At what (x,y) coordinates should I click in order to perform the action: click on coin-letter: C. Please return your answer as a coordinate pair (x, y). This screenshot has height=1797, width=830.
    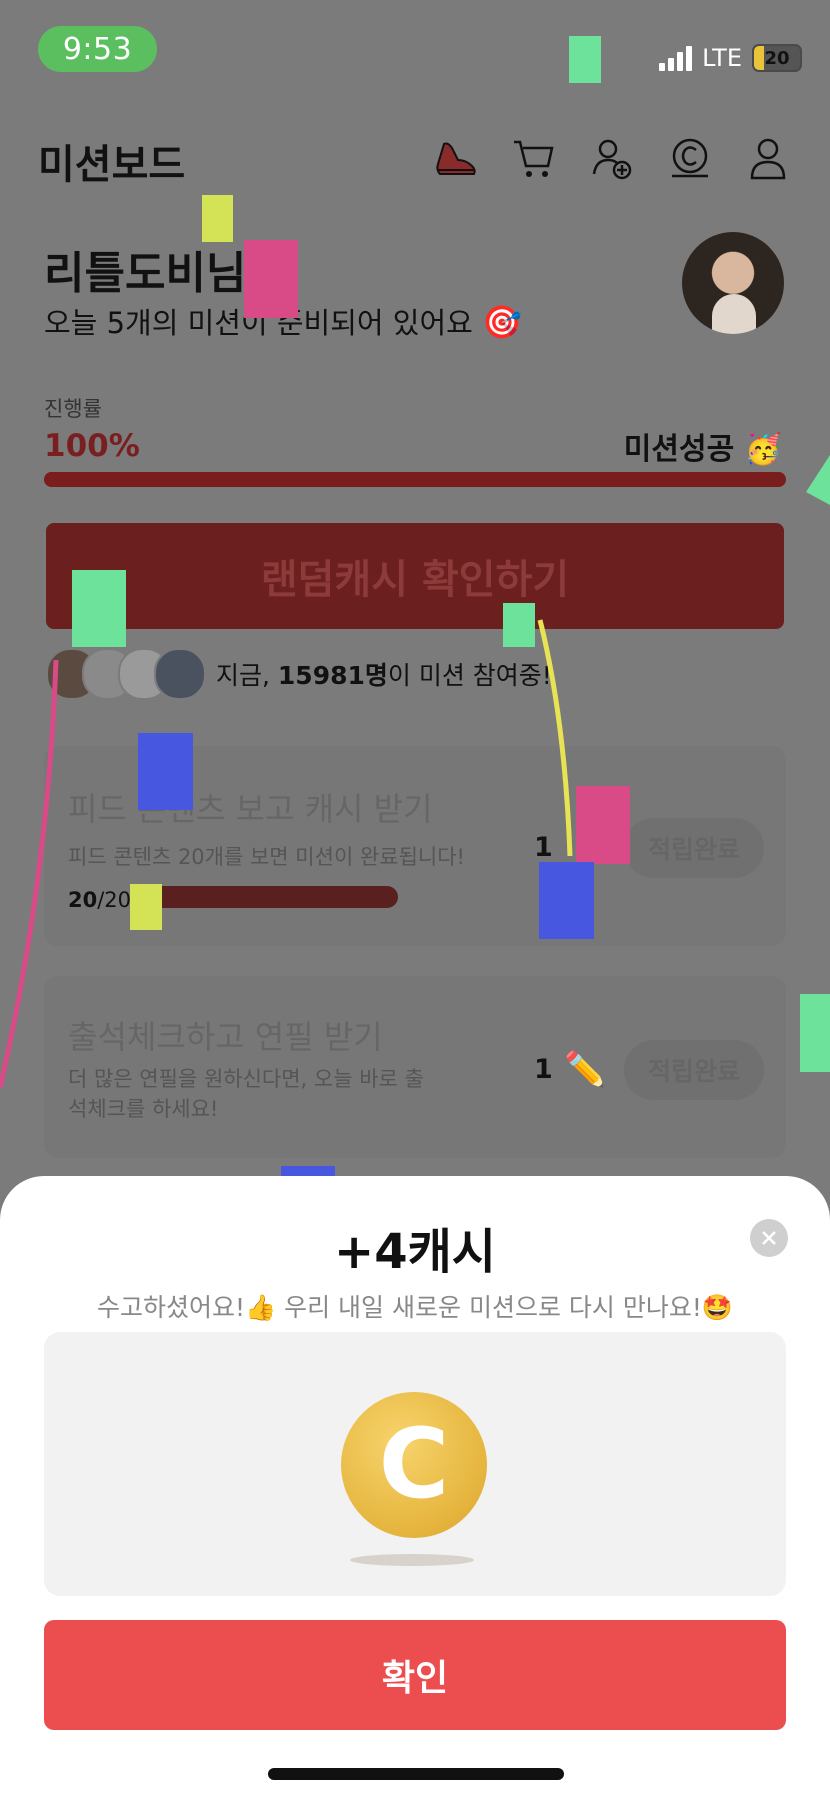
    Looking at the image, I should click on (414, 1464).